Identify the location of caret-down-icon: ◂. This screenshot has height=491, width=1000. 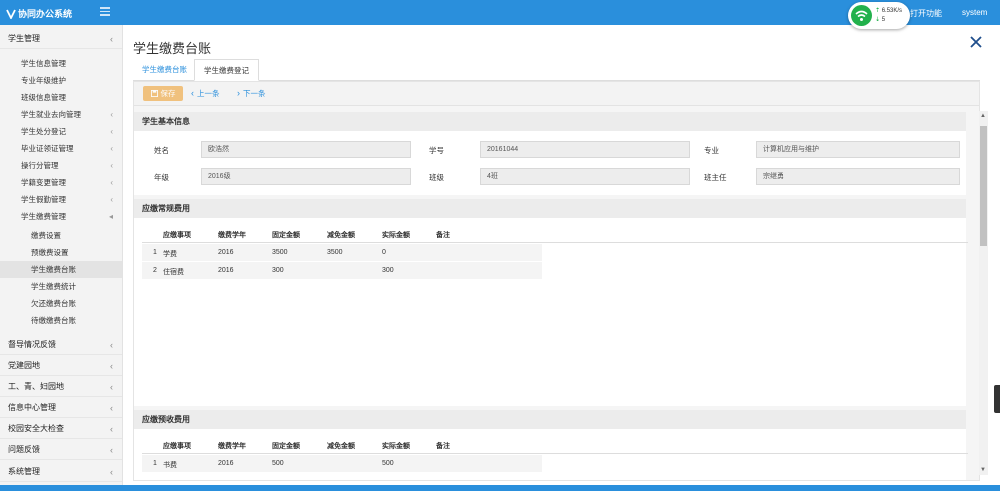
(110, 216).